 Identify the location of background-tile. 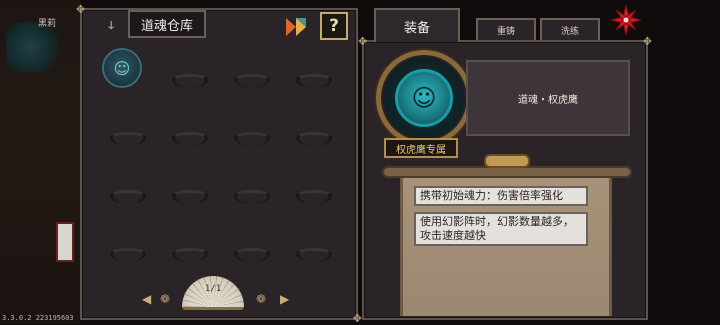
(36, 47).